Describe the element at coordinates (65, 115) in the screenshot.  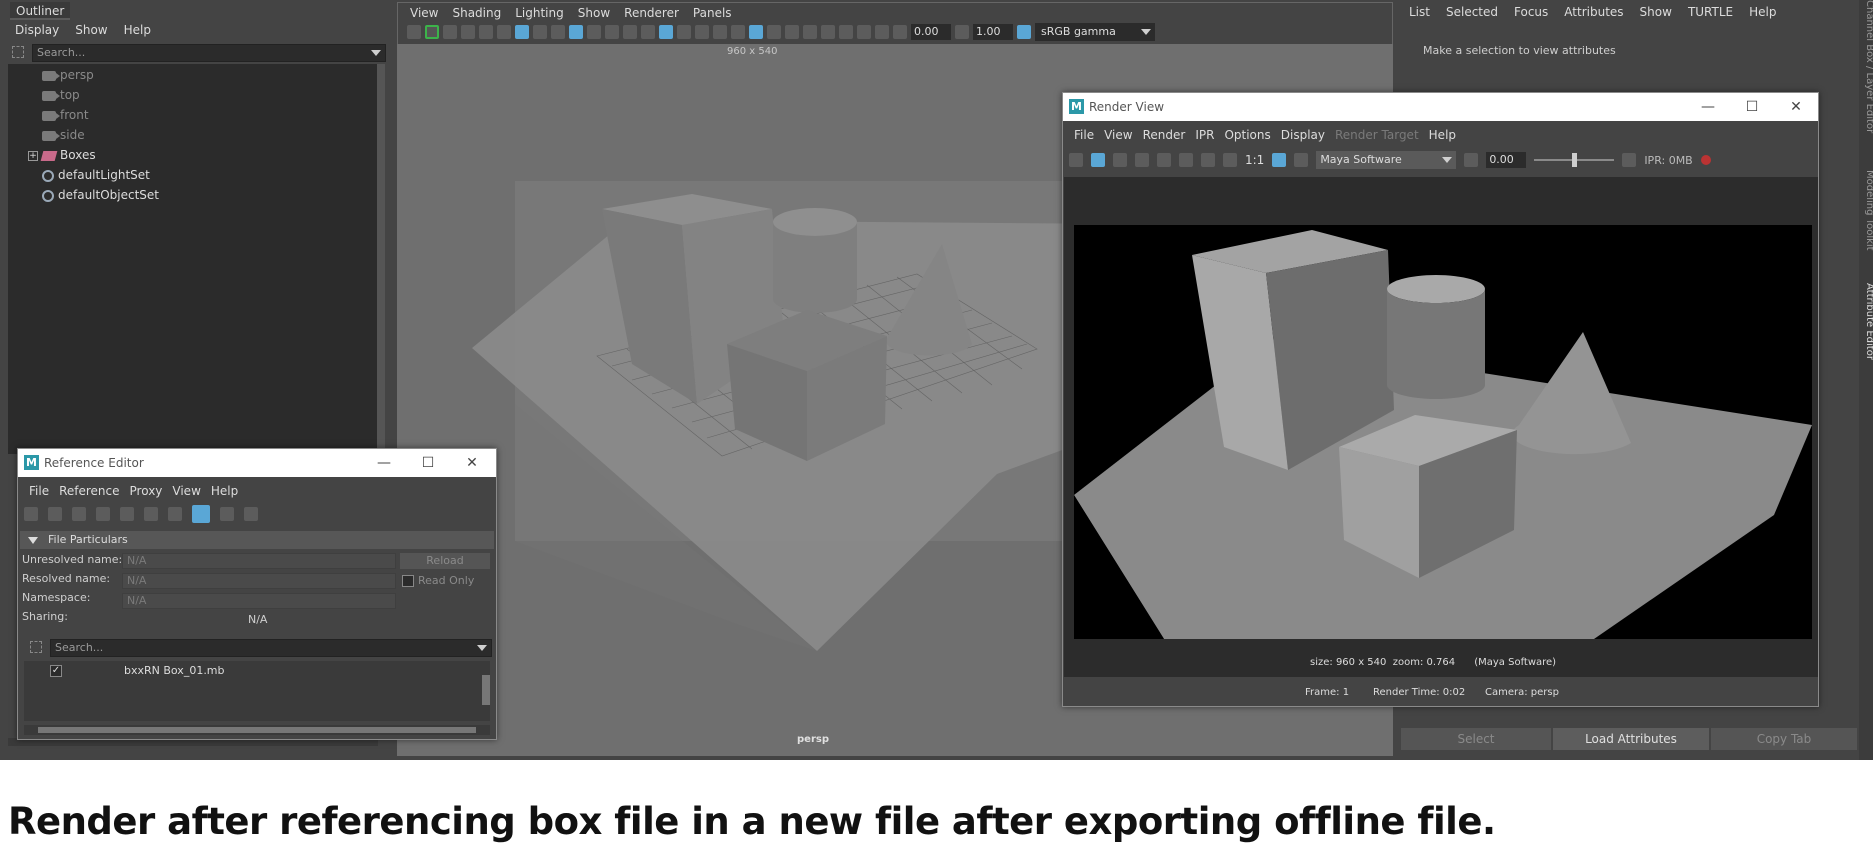
I see `outliner-item-front: front` at that location.